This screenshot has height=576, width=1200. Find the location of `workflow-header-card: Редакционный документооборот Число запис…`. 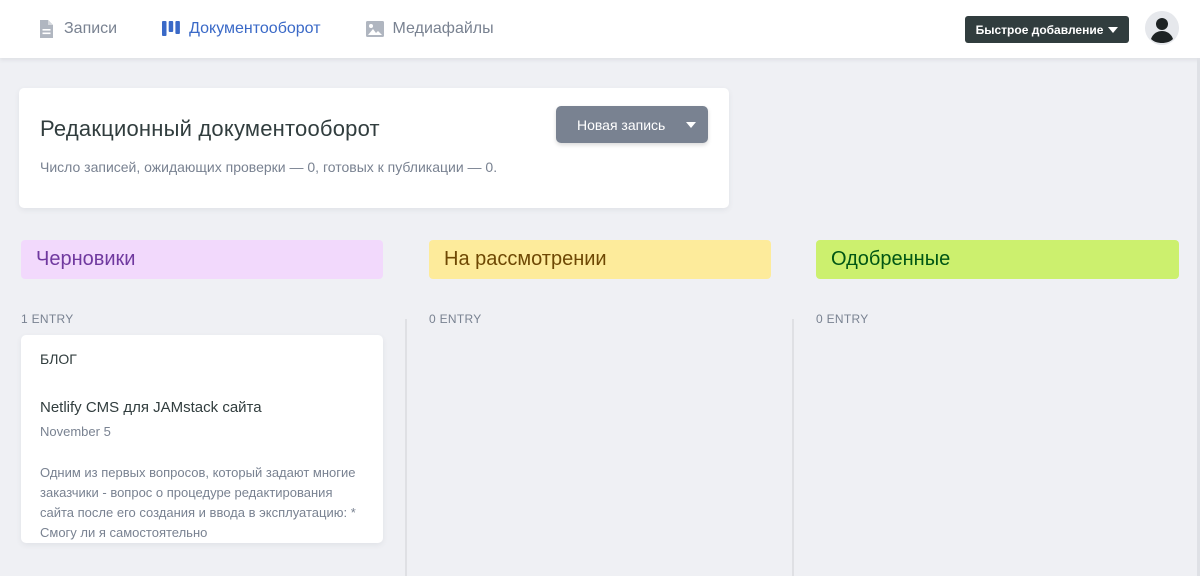

workflow-header-card: Редакционный документооборот Число запис… is located at coordinates (374, 148).